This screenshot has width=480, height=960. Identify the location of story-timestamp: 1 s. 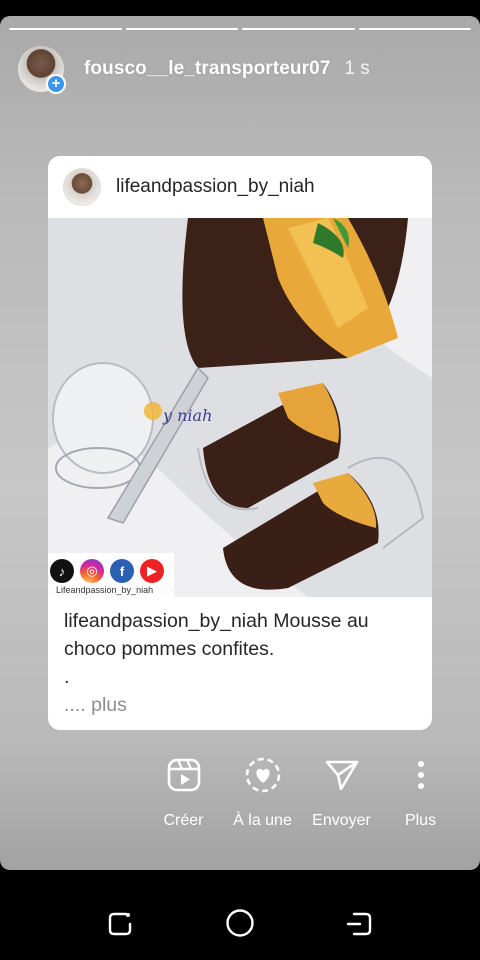
(357, 68).